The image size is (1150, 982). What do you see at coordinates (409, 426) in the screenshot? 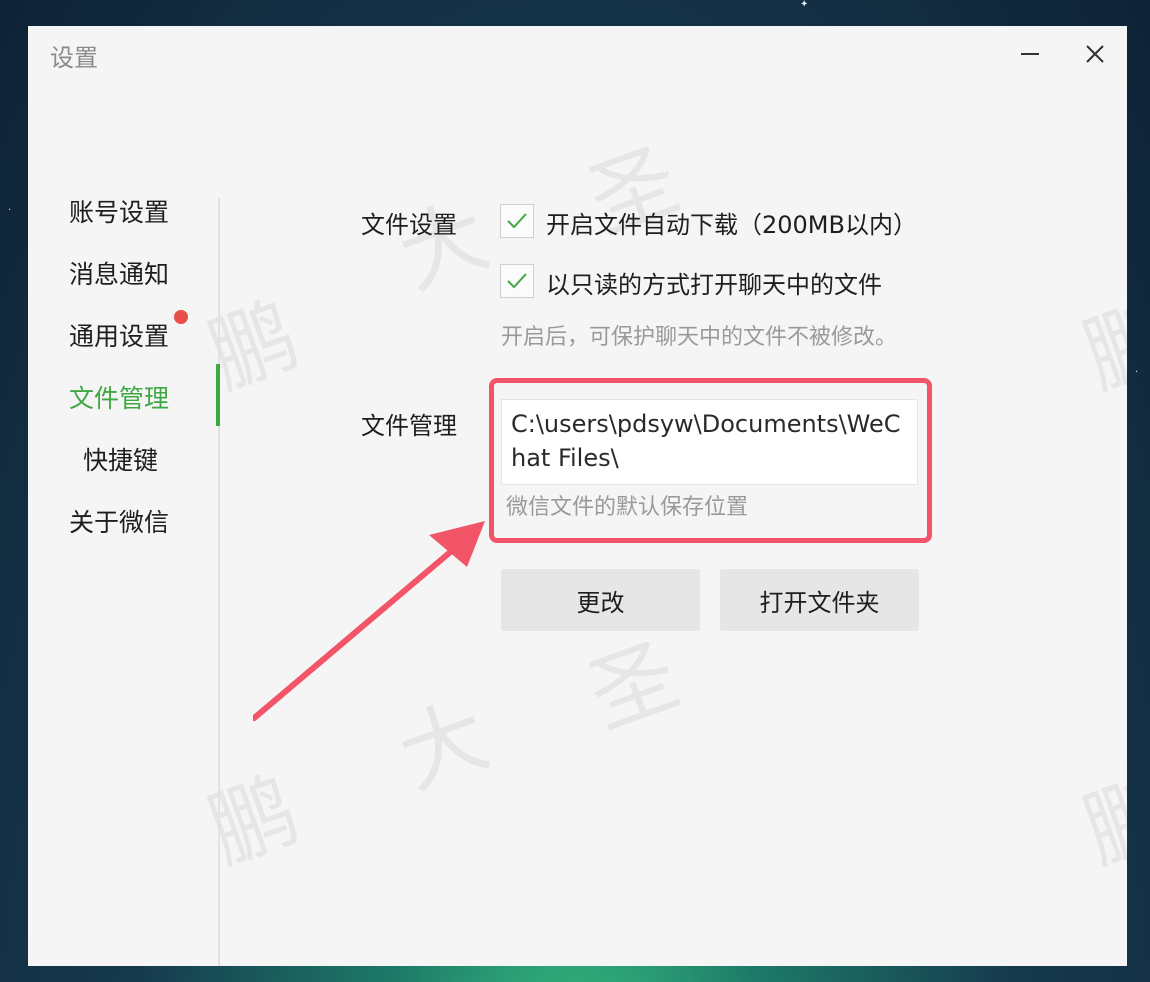
I see `file-management-label: 文件管理` at bounding box center [409, 426].